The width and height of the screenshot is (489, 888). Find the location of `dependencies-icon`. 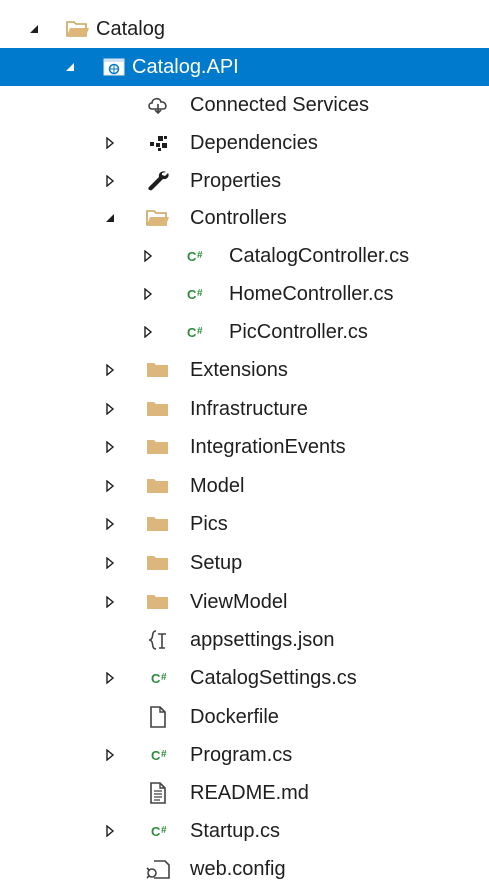

dependencies-icon is located at coordinates (158, 143).